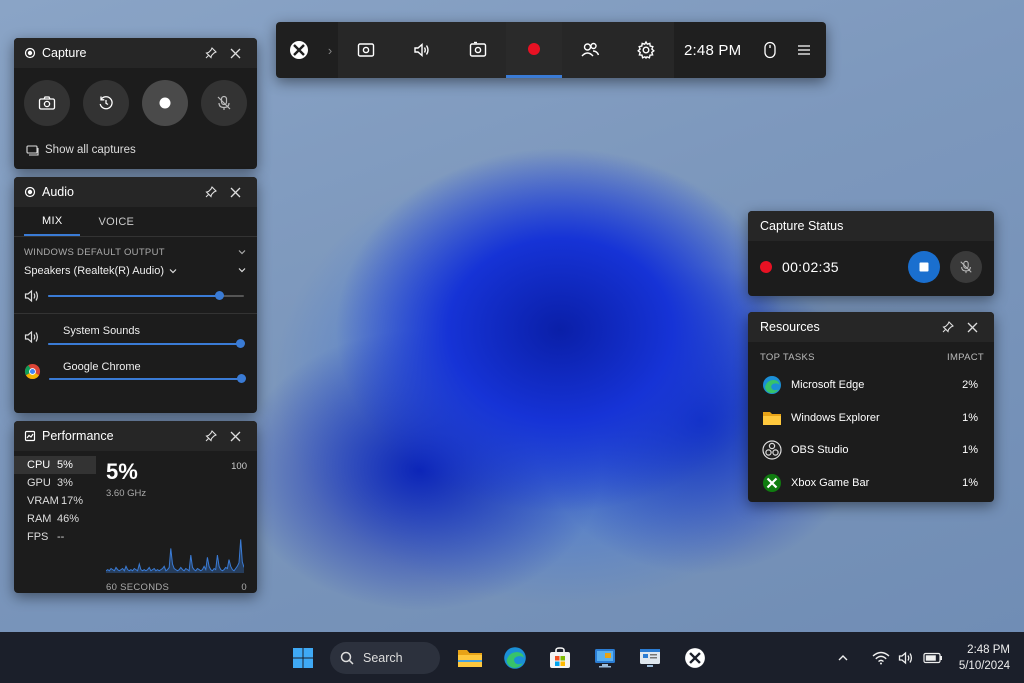 The width and height of the screenshot is (1024, 683). What do you see at coordinates (146, 295) in the screenshot?
I see `master-volume-slider` at bounding box center [146, 295].